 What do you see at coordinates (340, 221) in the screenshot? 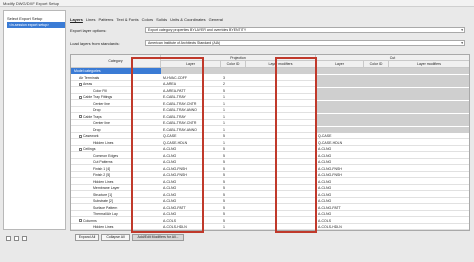
I see `cut-layer-cell: A-COLS` at bounding box center [340, 221].